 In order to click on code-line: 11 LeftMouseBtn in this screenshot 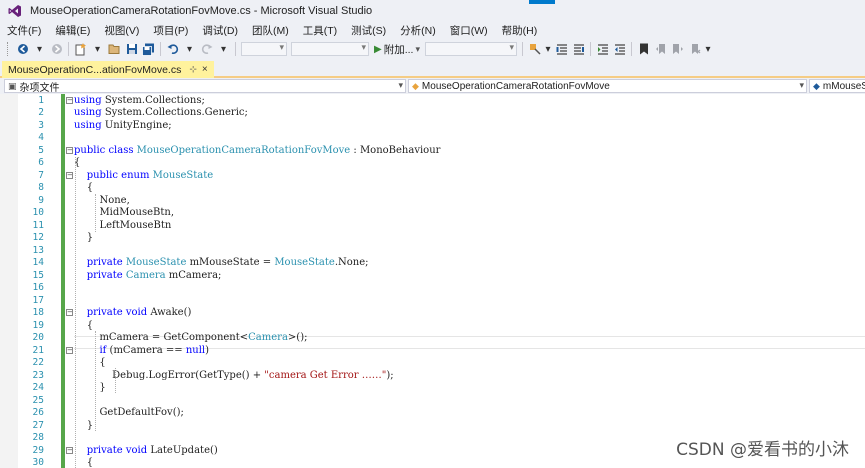, I will do `click(432, 226)`.